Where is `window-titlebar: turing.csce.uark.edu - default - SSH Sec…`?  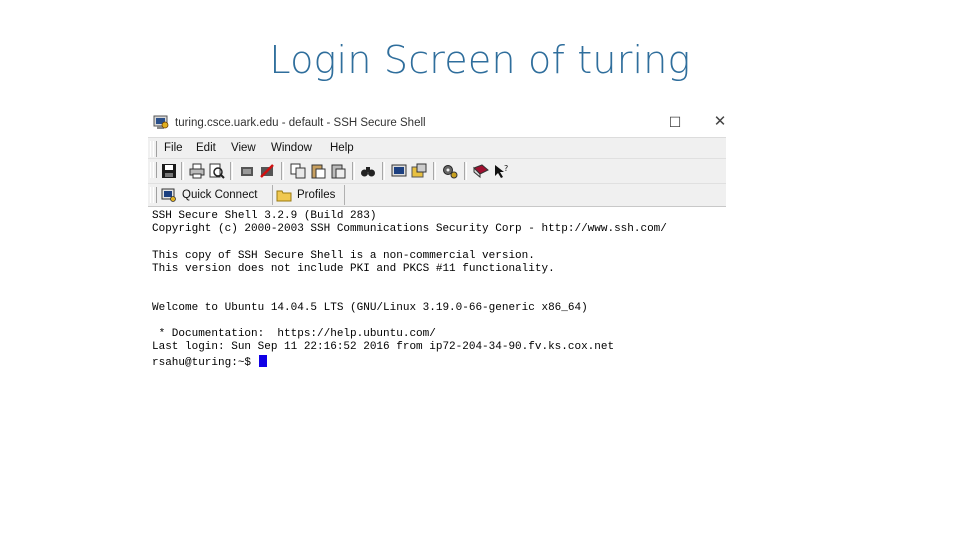 window-titlebar: turing.csce.uark.edu - default - SSH Sec… is located at coordinates (437, 123).